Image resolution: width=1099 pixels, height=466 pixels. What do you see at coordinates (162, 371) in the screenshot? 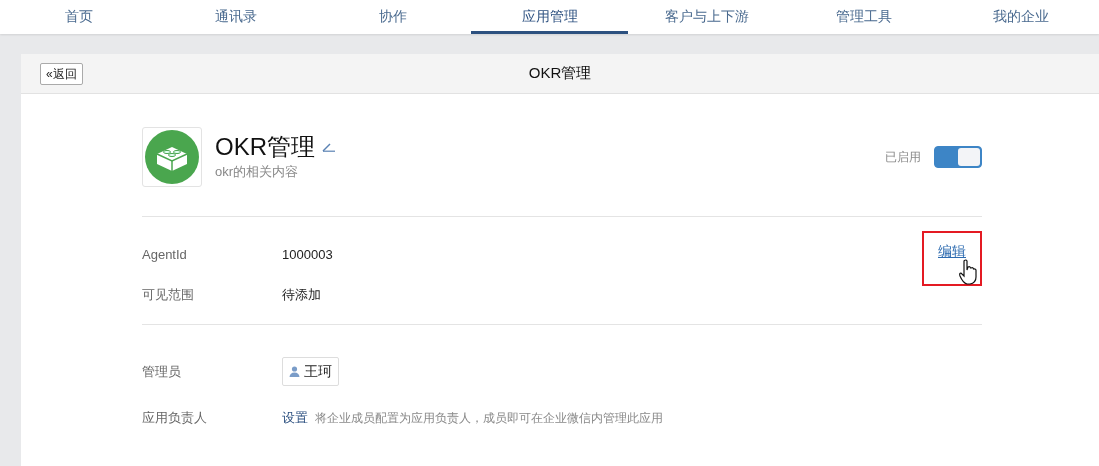
I see `field-label: 管理员` at bounding box center [162, 371].